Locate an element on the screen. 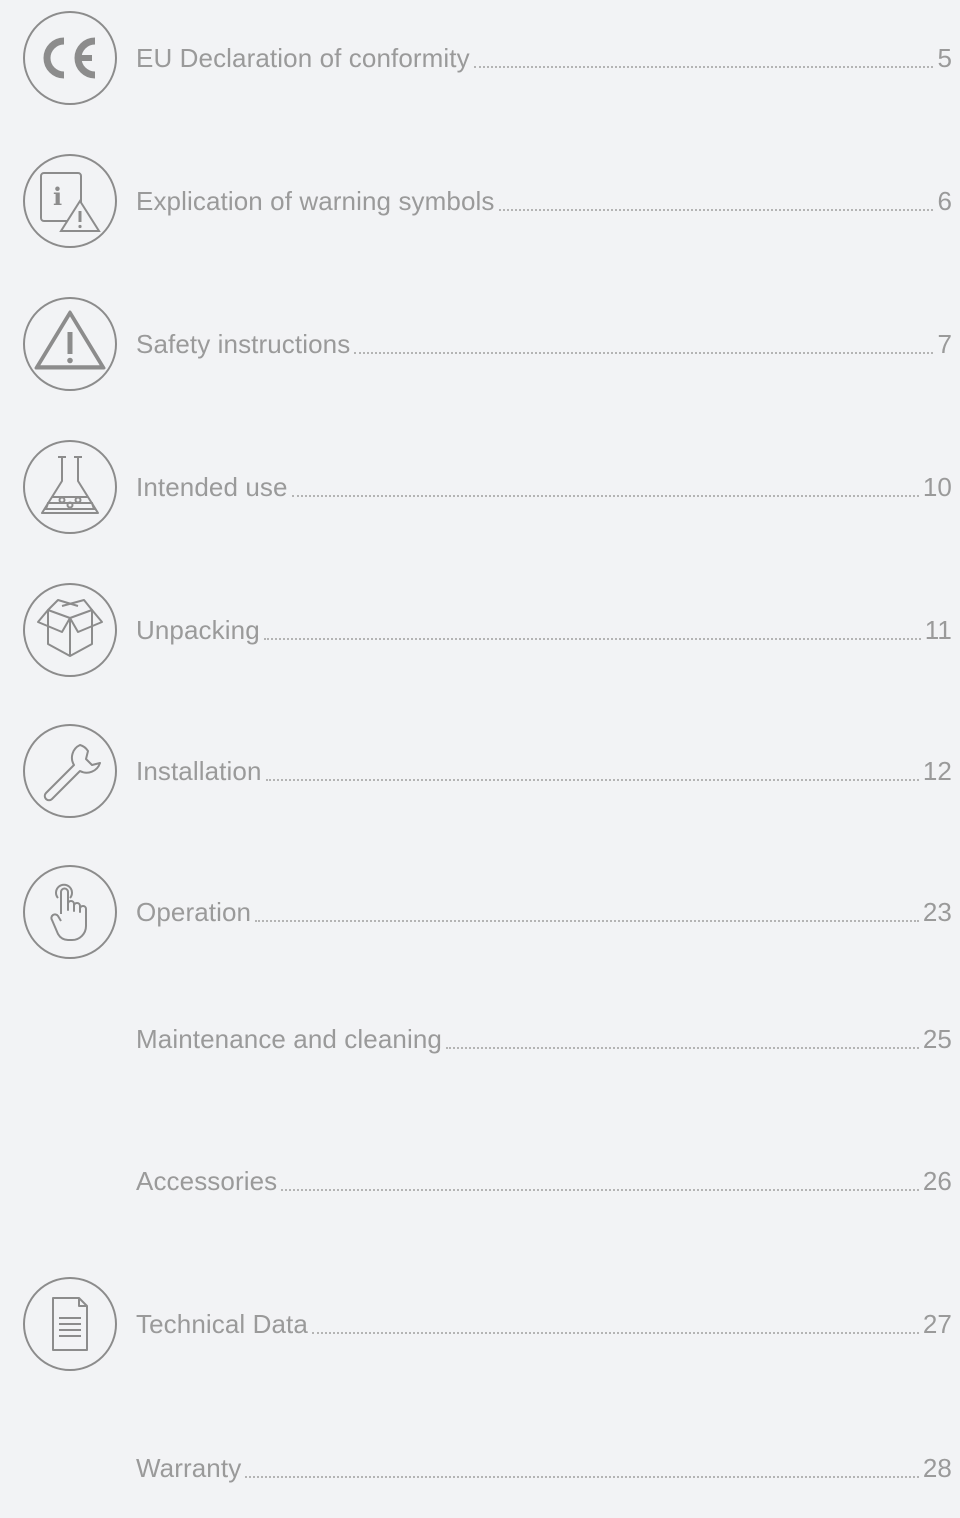 Image resolution: width=960 pixels, height=1518 pixels. toc-page-number: 28 is located at coordinates (937, 1467).